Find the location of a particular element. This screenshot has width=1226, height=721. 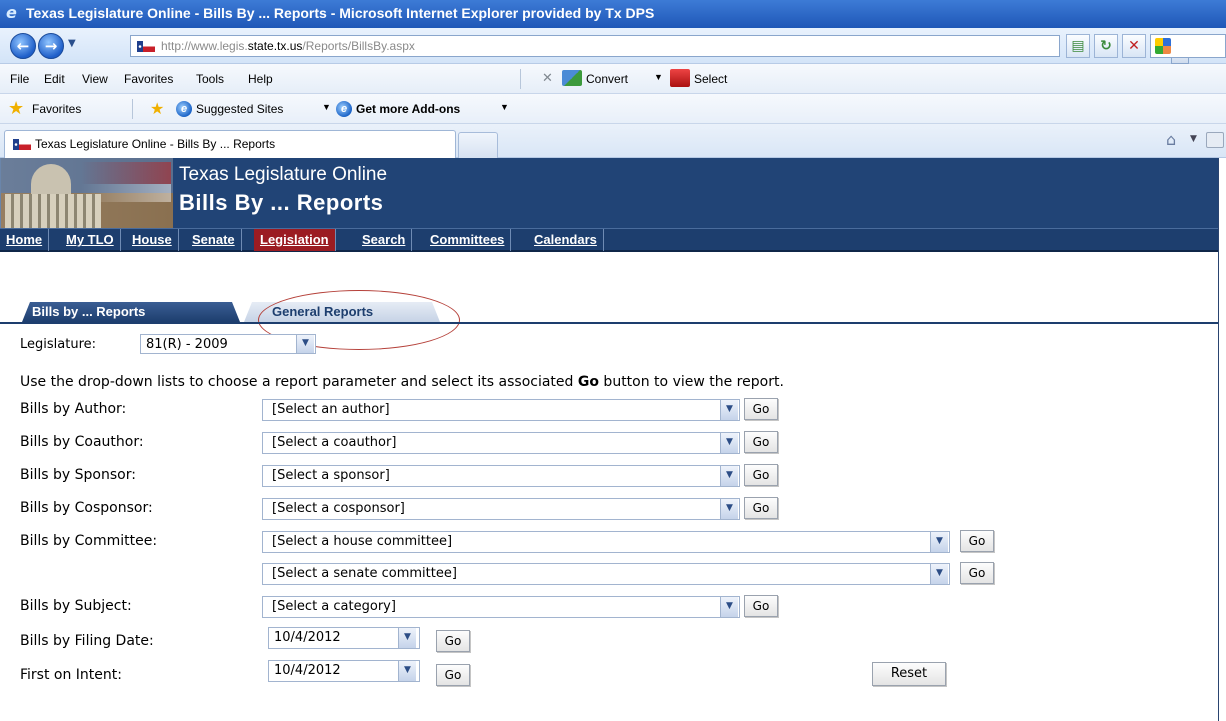

tab-bills-by-reports-label: Bills by ... Reports is located at coordinates (89, 311).